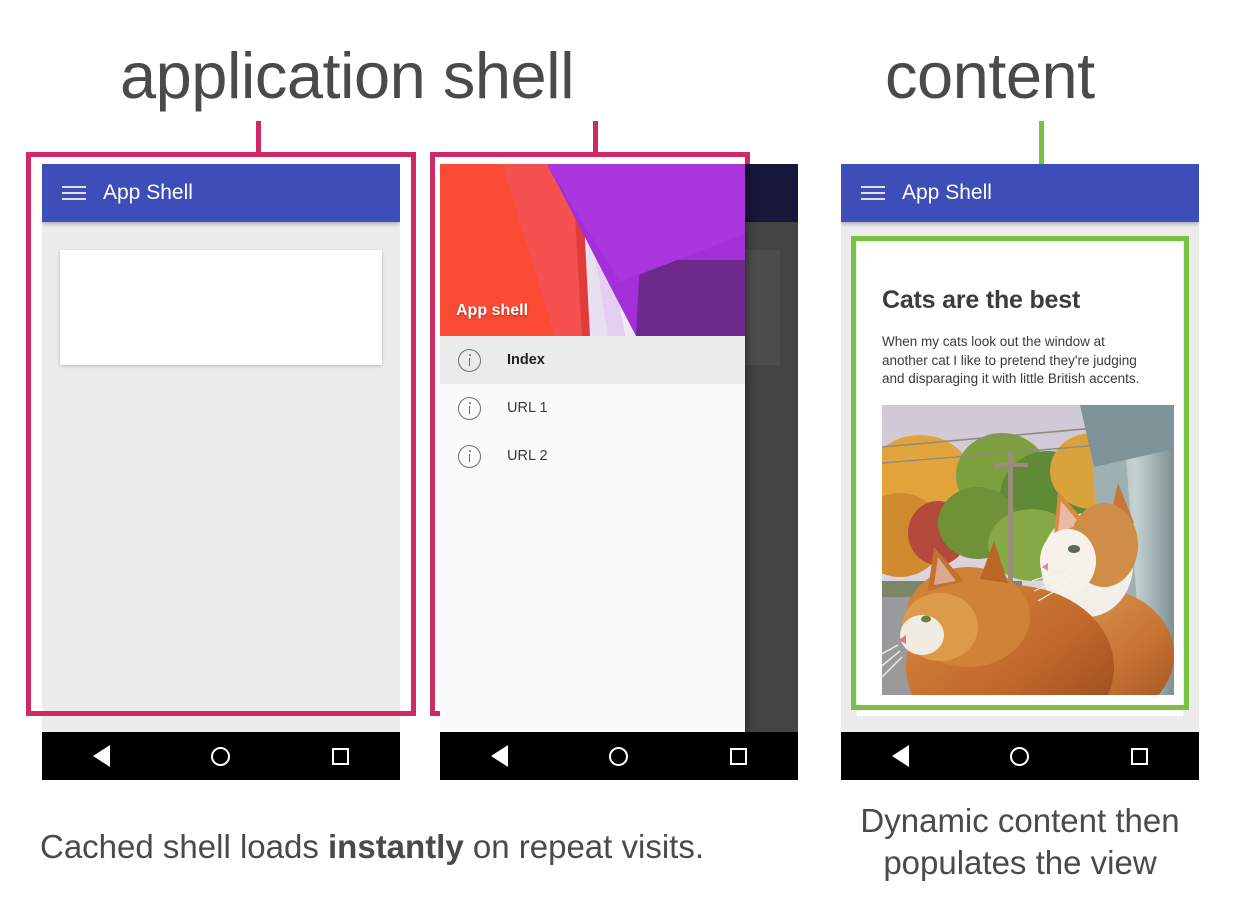 The width and height of the screenshot is (1249, 923). I want to click on drawer-header-image: App shell, so click(592, 250).